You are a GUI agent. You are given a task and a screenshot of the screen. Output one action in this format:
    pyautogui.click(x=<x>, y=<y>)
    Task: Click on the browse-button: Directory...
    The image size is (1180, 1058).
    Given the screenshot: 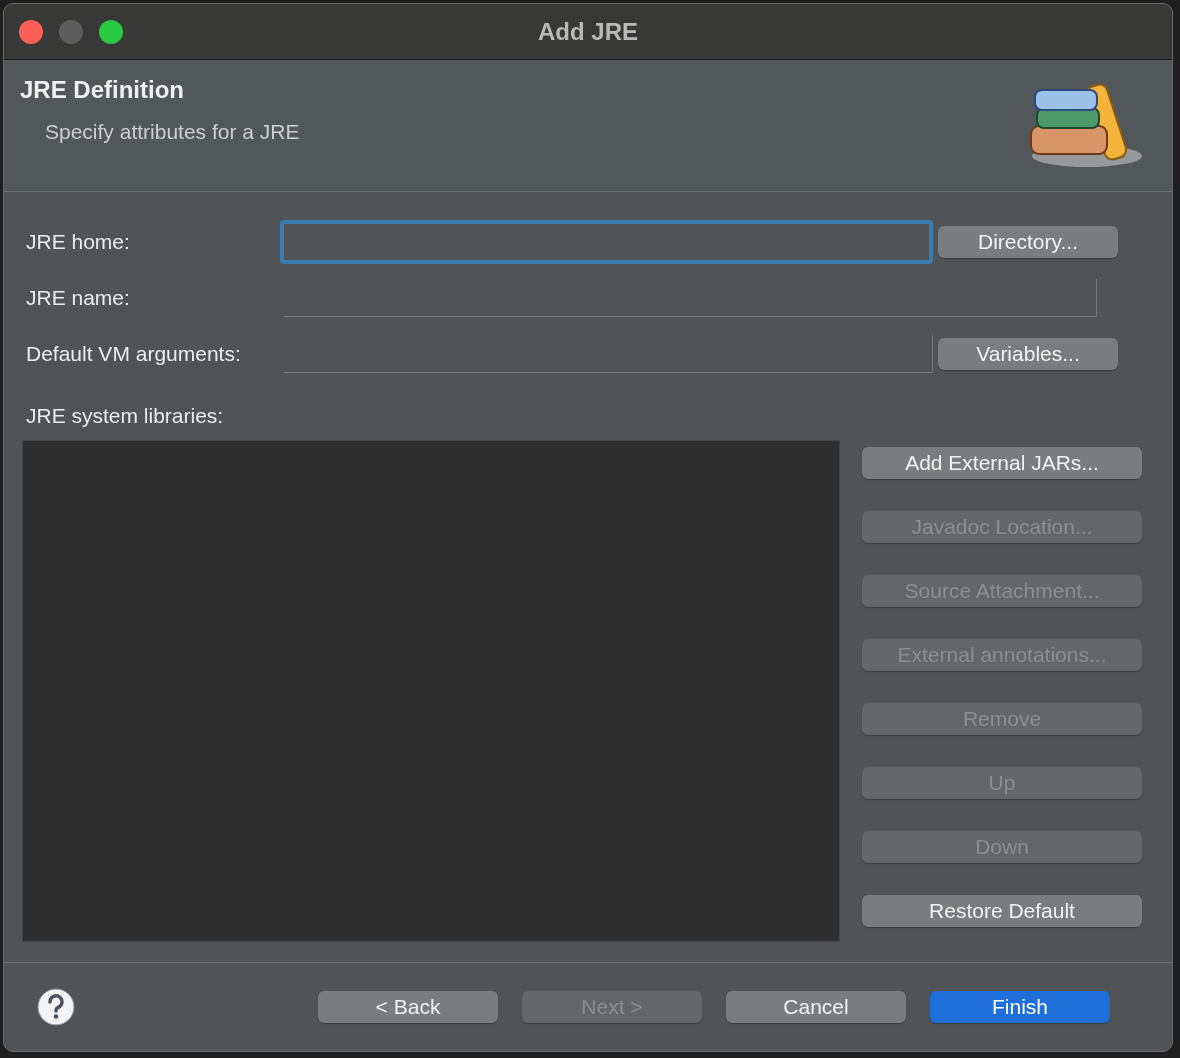 What is the action you would take?
    pyautogui.click(x=1028, y=242)
    